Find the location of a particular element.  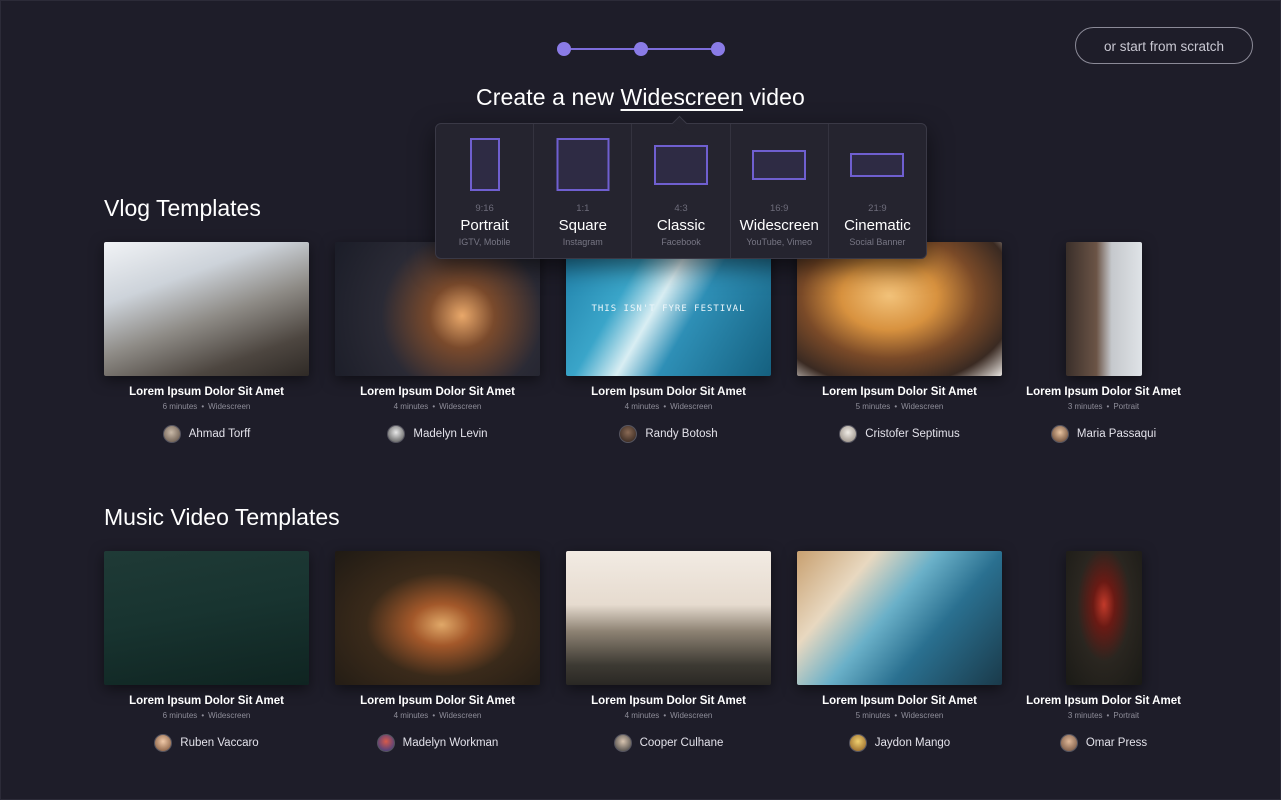

template-thumbnail-synthesizer is located at coordinates (899, 618).